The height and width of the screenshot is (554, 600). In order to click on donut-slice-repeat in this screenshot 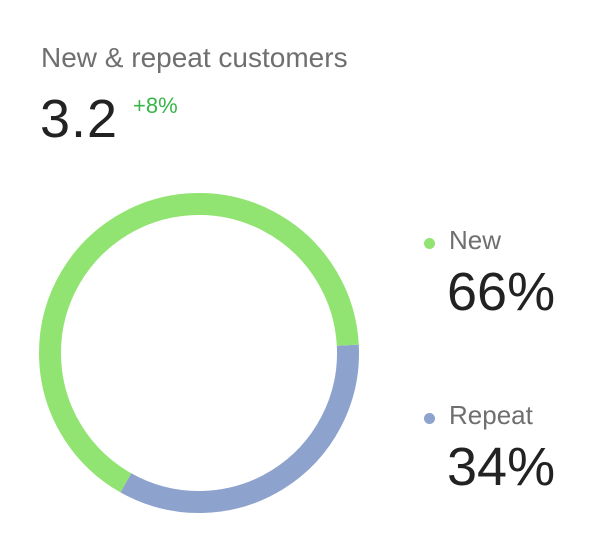, I will do `click(239, 428)`.